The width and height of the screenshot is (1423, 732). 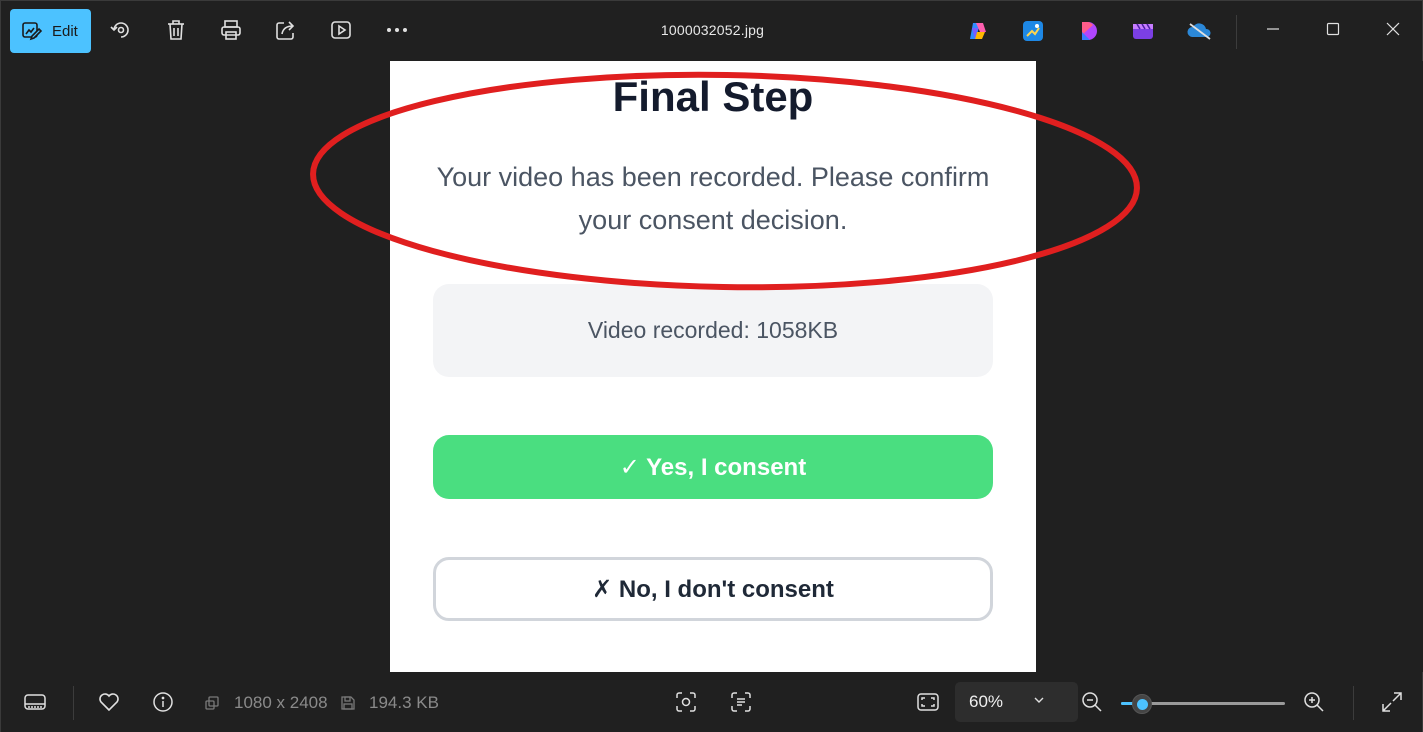 I want to click on file-size-icon, so click(x=348, y=703).